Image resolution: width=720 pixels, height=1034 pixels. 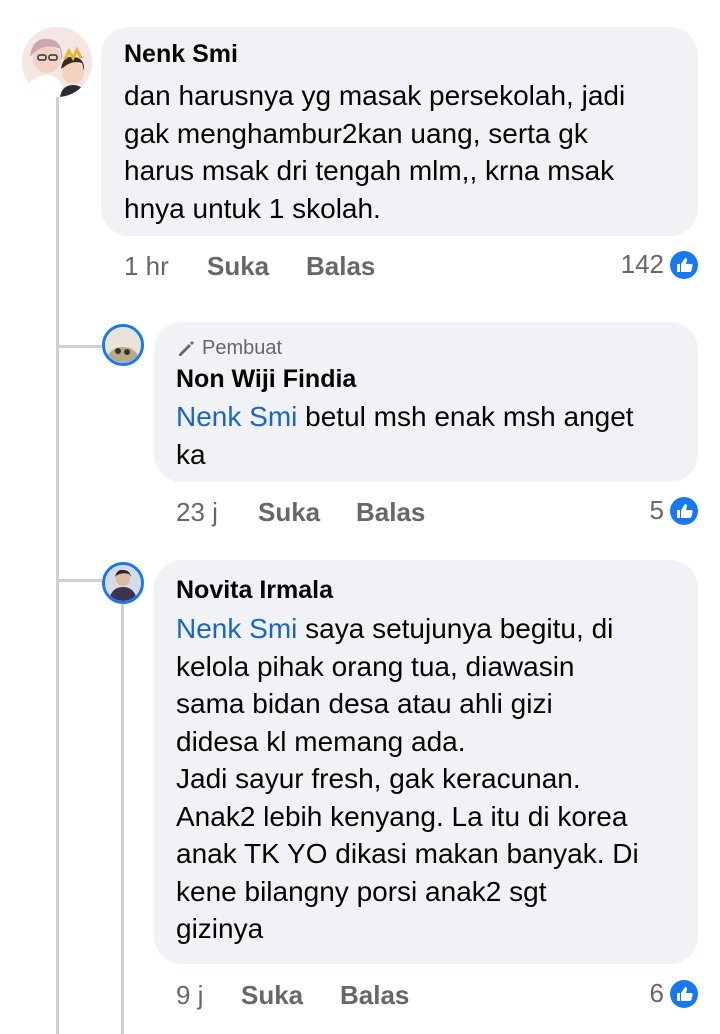 I want to click on comment-time: 1 hr, so click(x=146, y=266).